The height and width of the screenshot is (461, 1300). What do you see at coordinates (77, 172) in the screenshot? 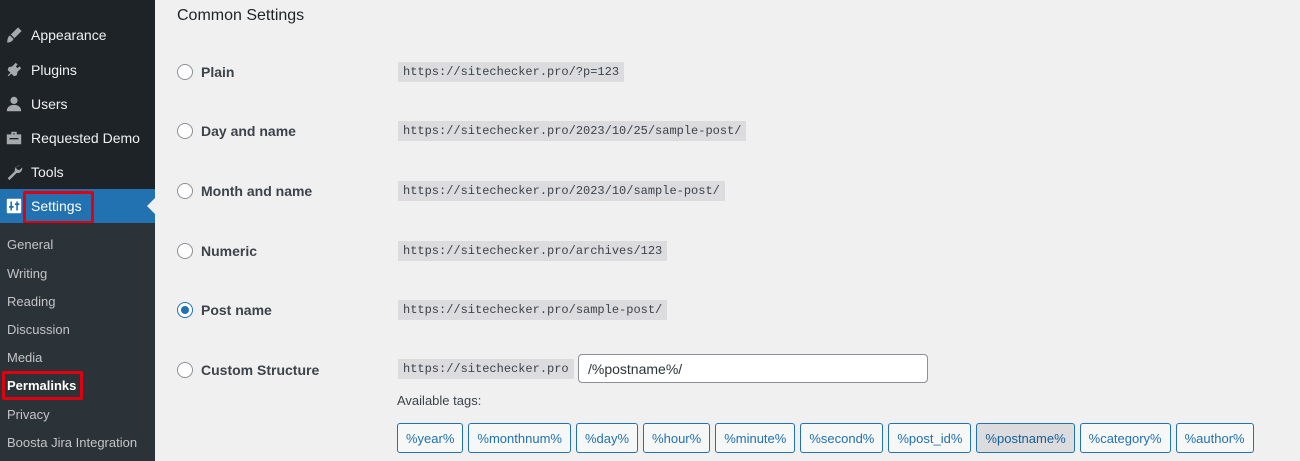
I see `menu-item-tools: Tools` at bounding box center [77, 172].